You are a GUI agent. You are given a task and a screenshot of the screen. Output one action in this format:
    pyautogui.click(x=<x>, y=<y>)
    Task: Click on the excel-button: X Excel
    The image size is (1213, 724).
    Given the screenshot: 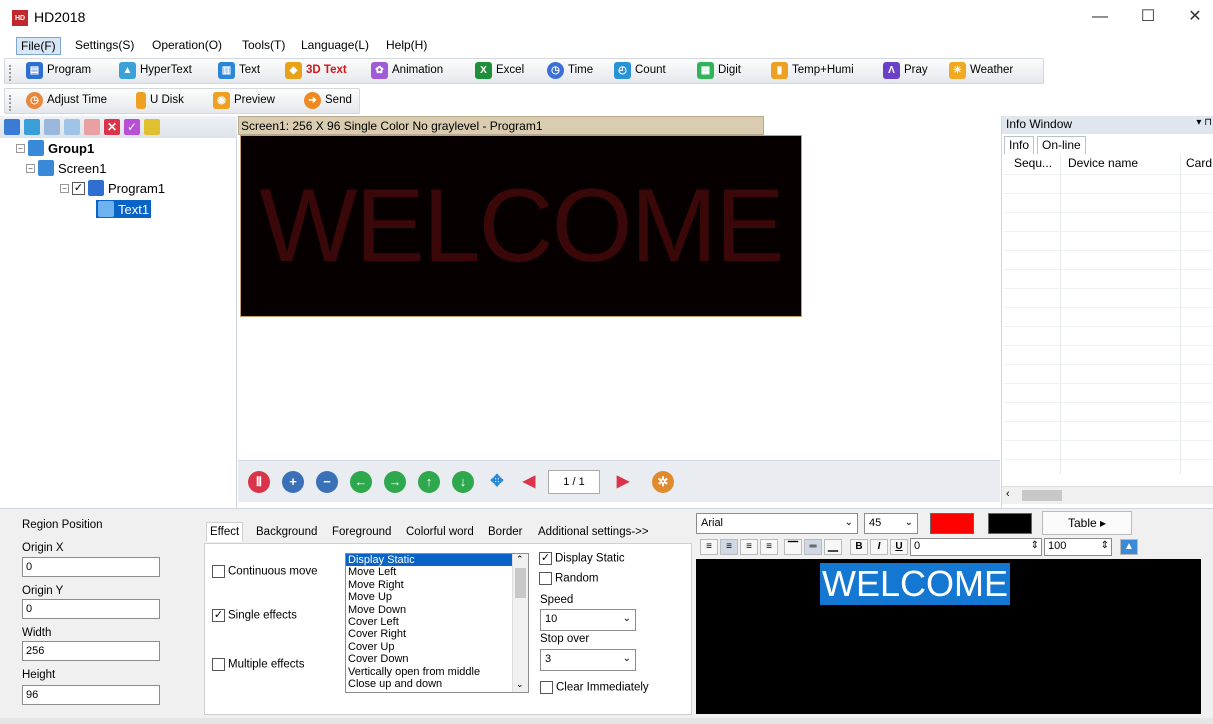 What is the action you would take?
    pyautogui.click(x=499, y=70)
    